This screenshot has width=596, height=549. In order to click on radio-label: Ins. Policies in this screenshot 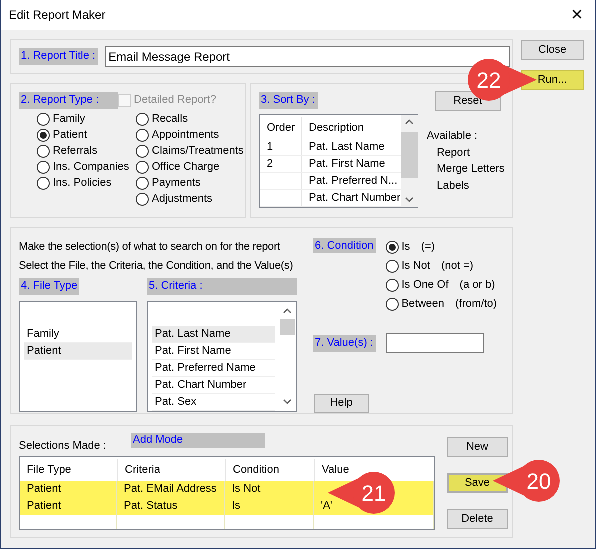, I will do `click(82, 183)`.